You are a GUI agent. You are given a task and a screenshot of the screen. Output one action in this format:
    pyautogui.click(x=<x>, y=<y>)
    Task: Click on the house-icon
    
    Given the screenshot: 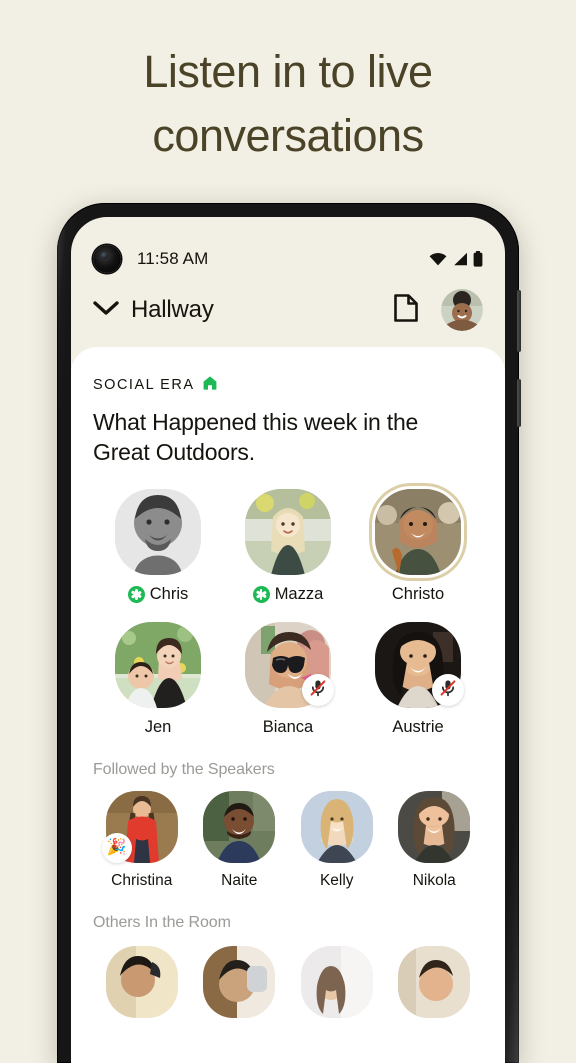 What is the action you would take?
    pyautogui.click(x=210, y=385)
    